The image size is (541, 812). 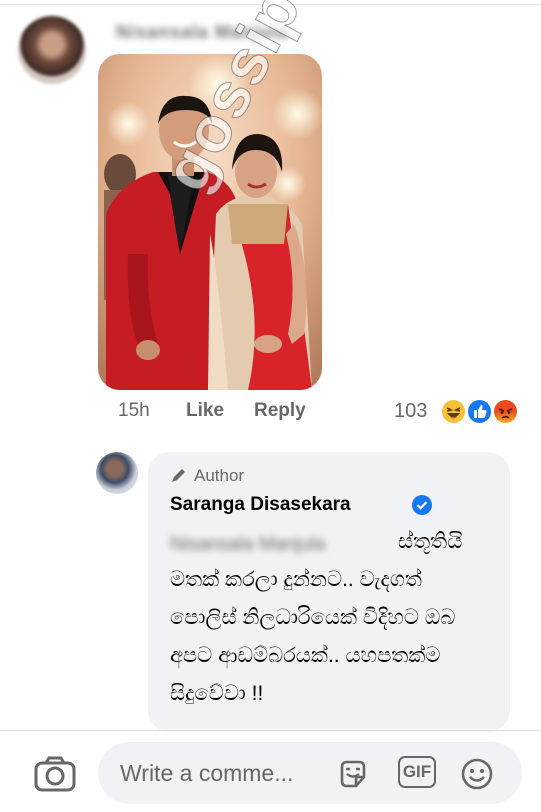 I want to click on author-badge: Author, so click(x=207, y=476).